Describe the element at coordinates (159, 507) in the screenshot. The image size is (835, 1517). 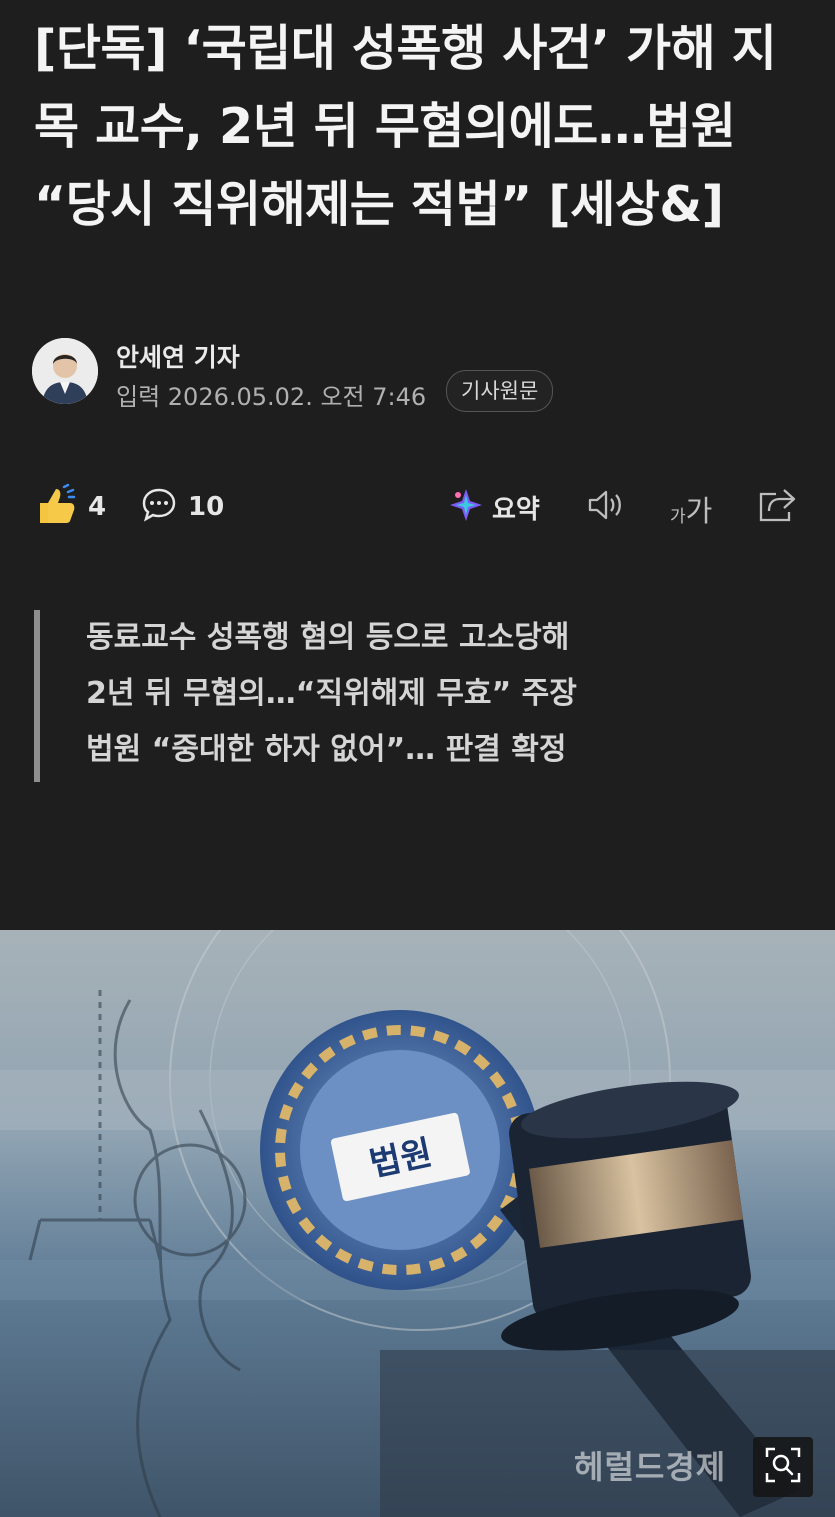
I see `comment-icon` at that location.